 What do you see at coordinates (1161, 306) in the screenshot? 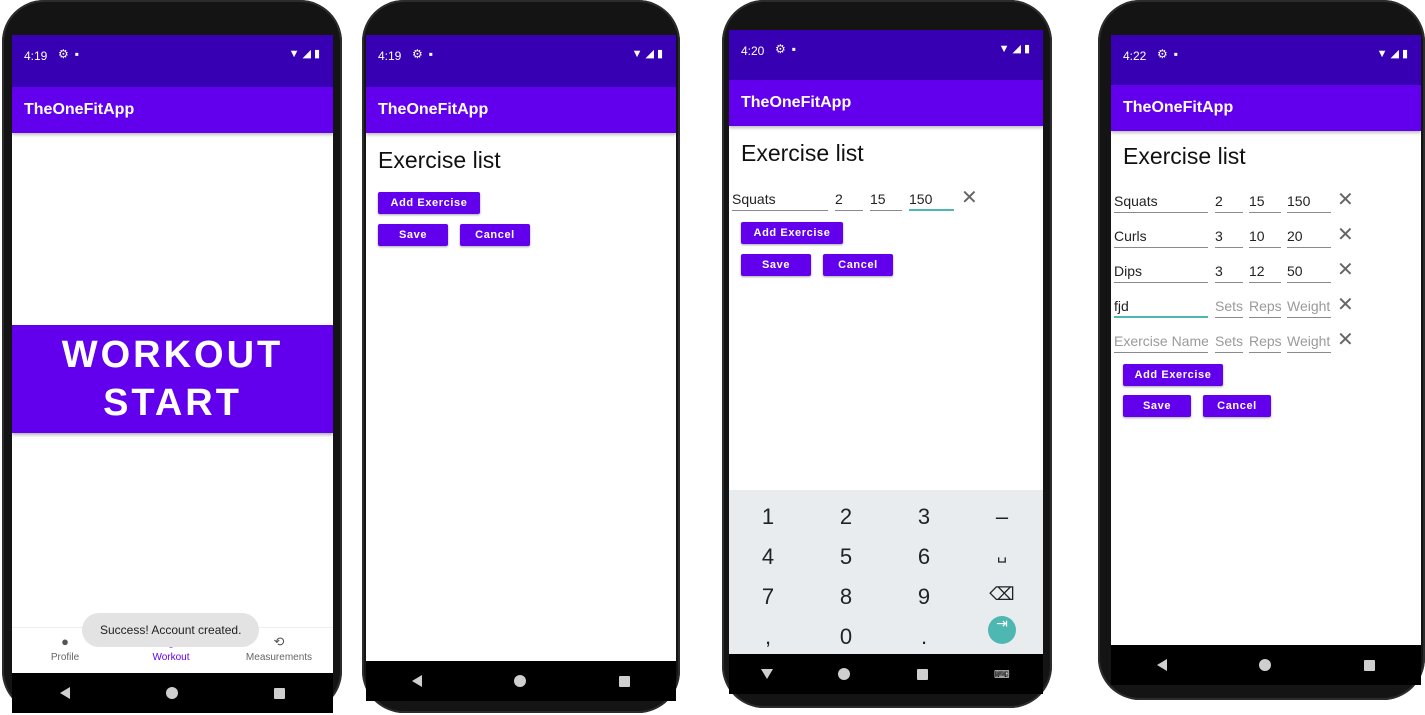
I see `exercise-name-field: fjd` at bounding box center [1161, 306].